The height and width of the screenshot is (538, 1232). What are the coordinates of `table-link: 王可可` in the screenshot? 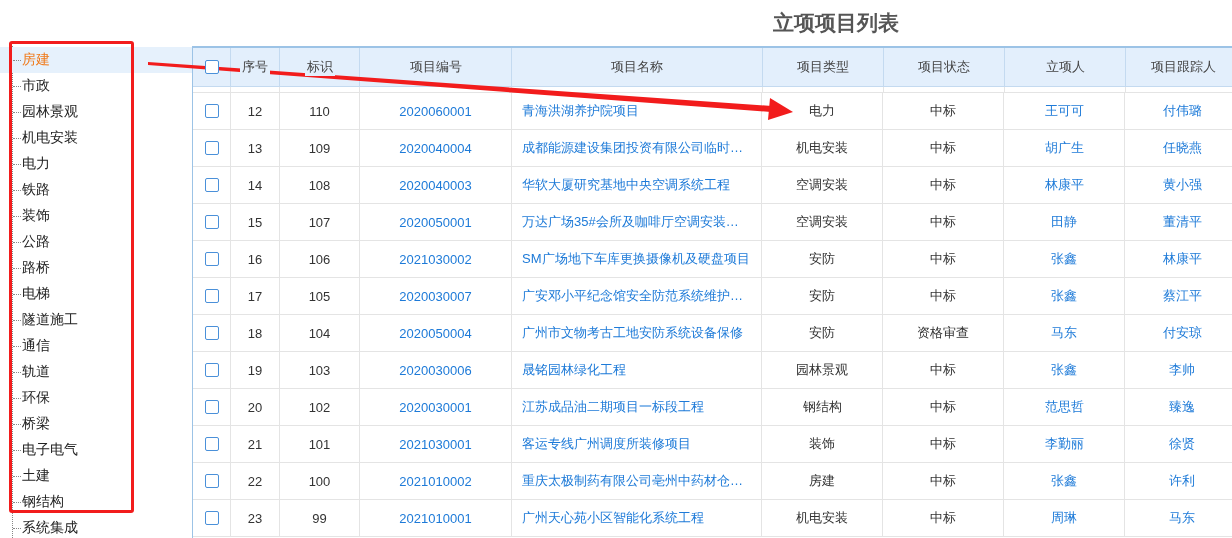 It's located at (1064, 111).